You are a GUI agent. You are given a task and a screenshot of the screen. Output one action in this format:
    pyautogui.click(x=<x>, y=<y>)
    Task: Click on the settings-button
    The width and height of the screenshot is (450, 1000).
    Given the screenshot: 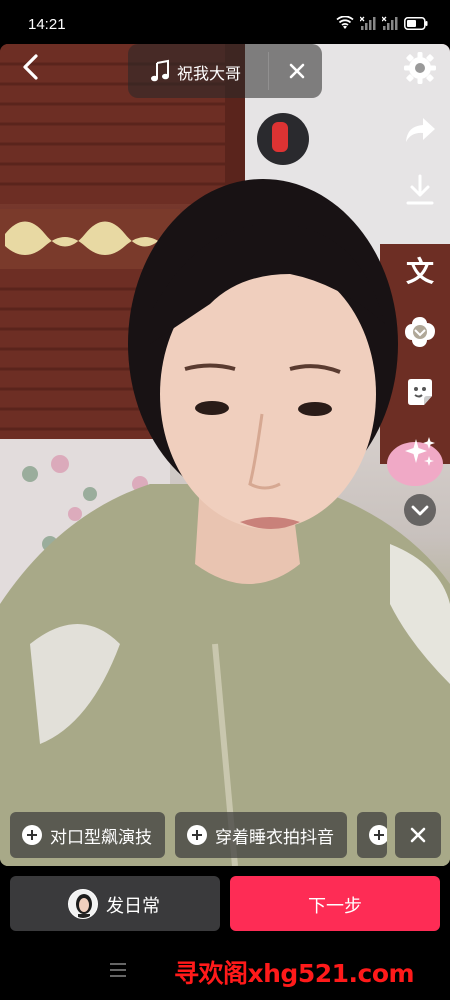 What is the action you would take?
    pyautogui.click(x=420, y=68)
    